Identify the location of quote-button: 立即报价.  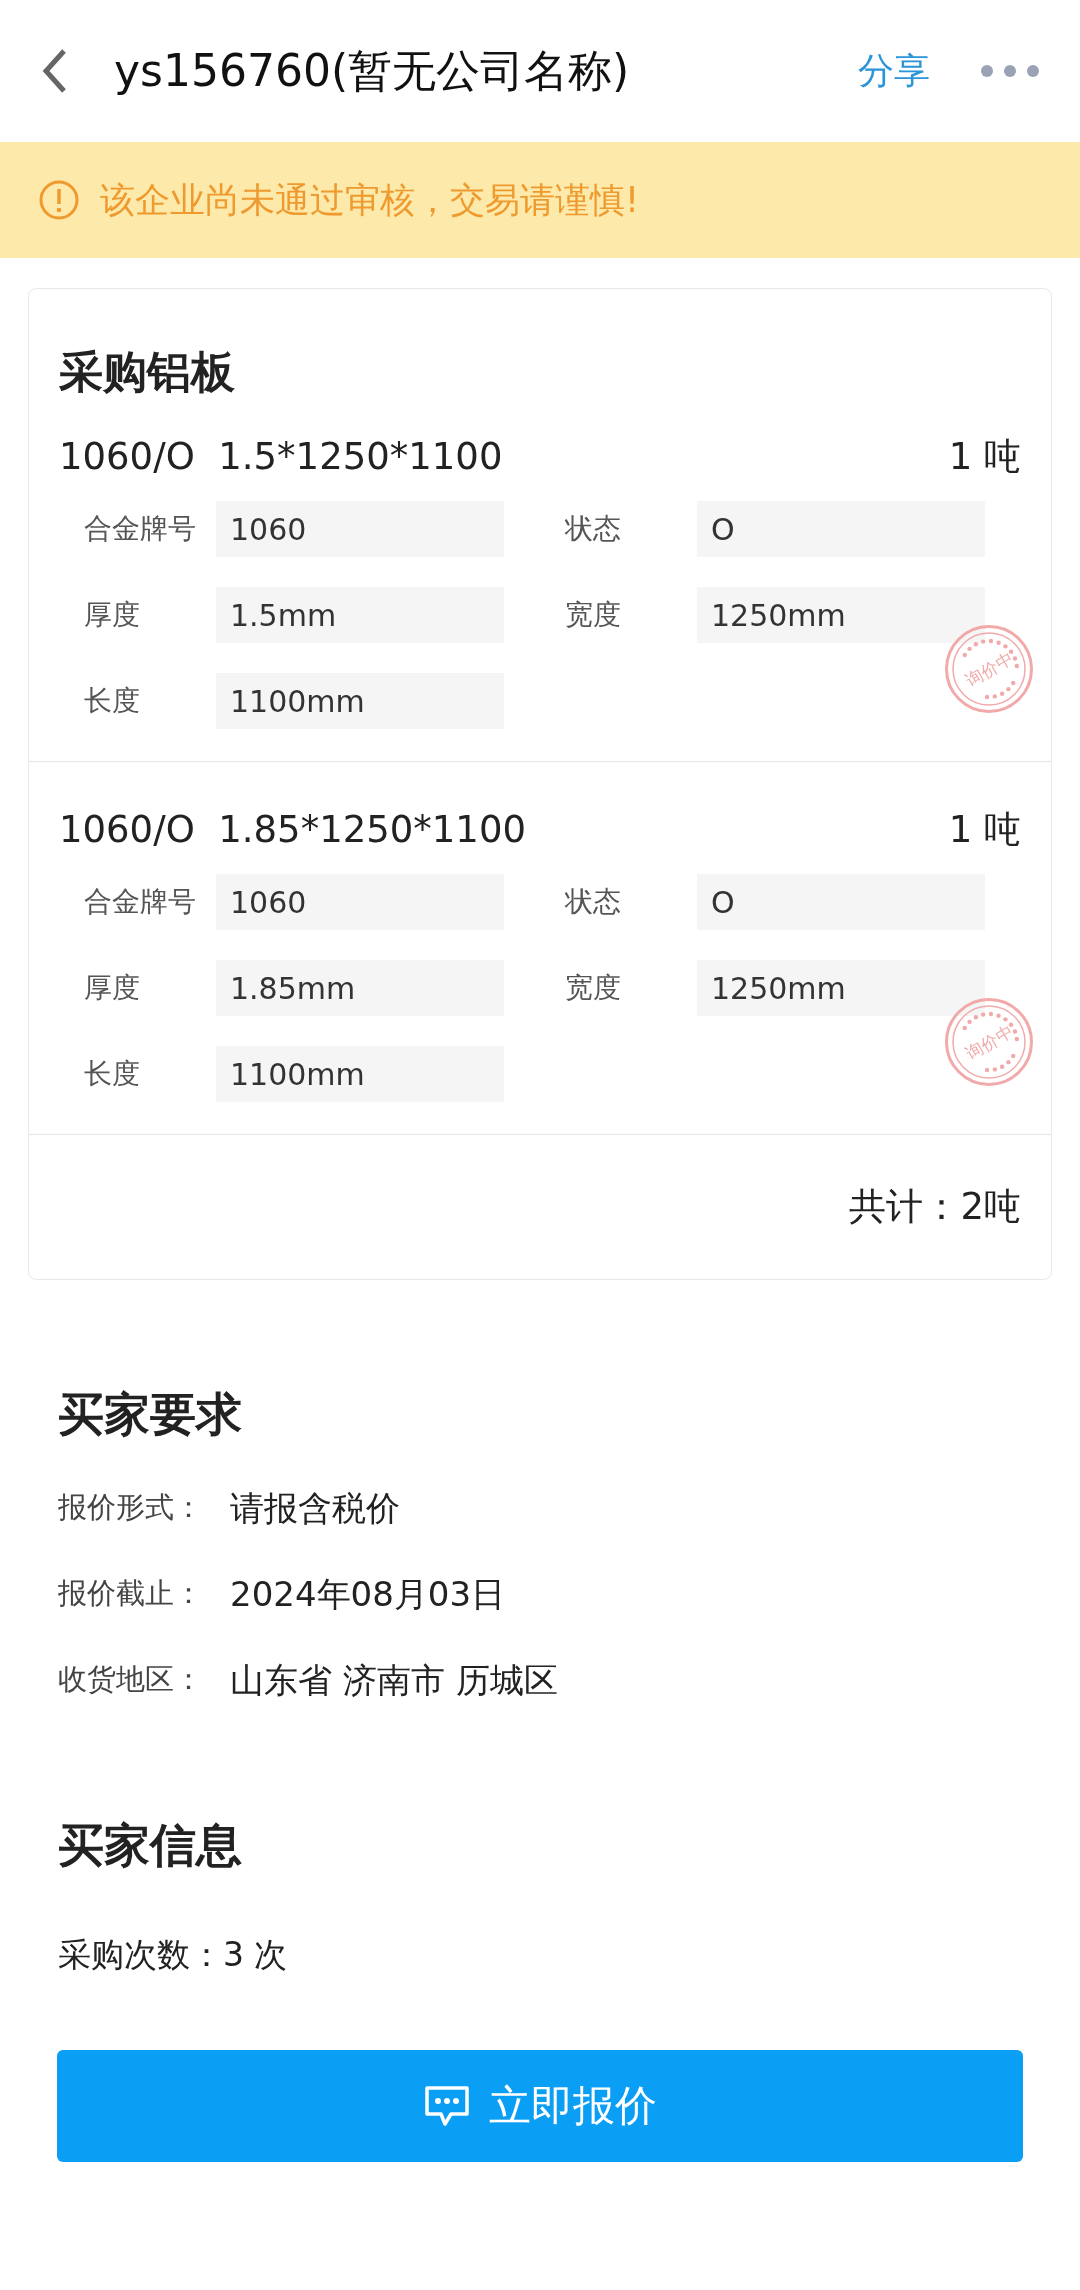
(540, 2105).